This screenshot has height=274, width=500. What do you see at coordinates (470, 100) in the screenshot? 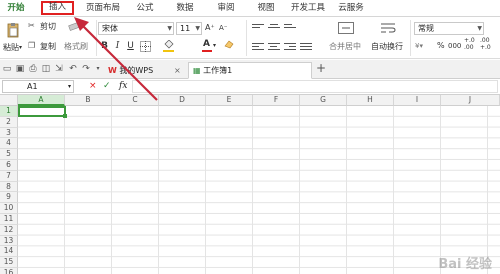
I see `column-header-j: J` at bounding box center [470, 100].